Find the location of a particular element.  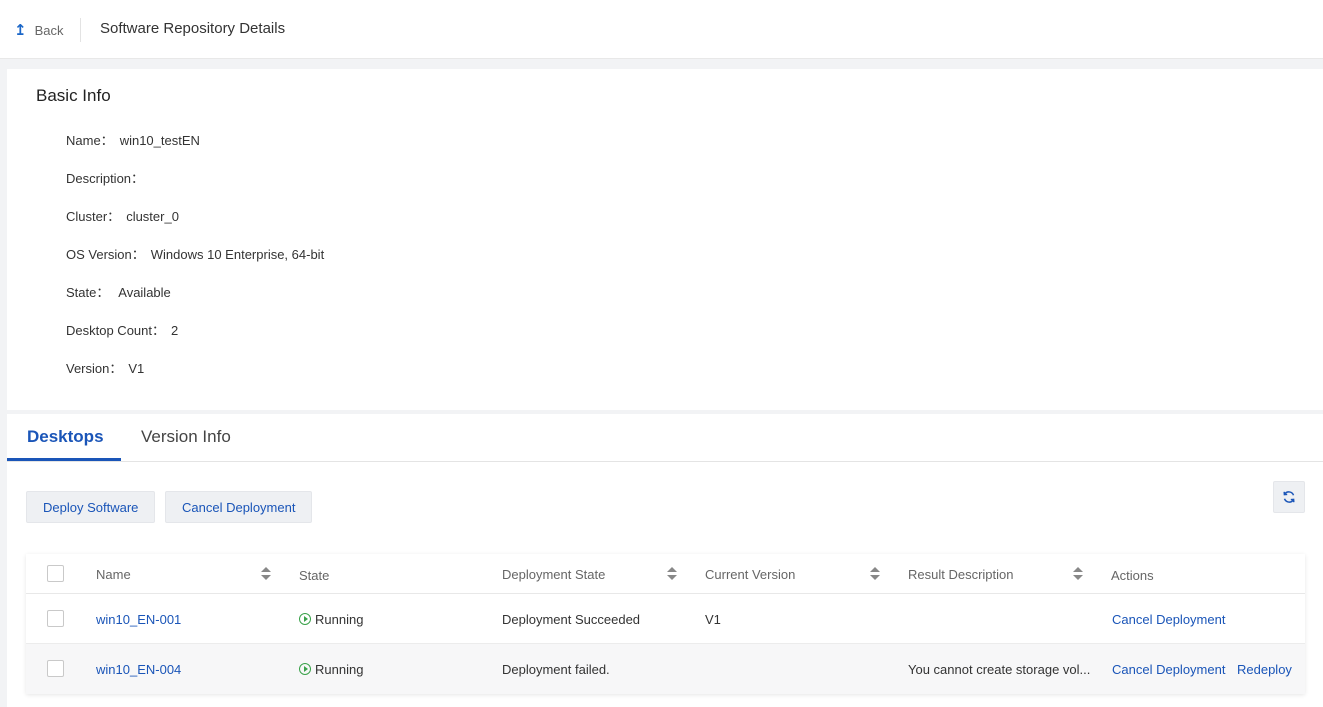

refresh-icon is located at coordinates (1289, 497).